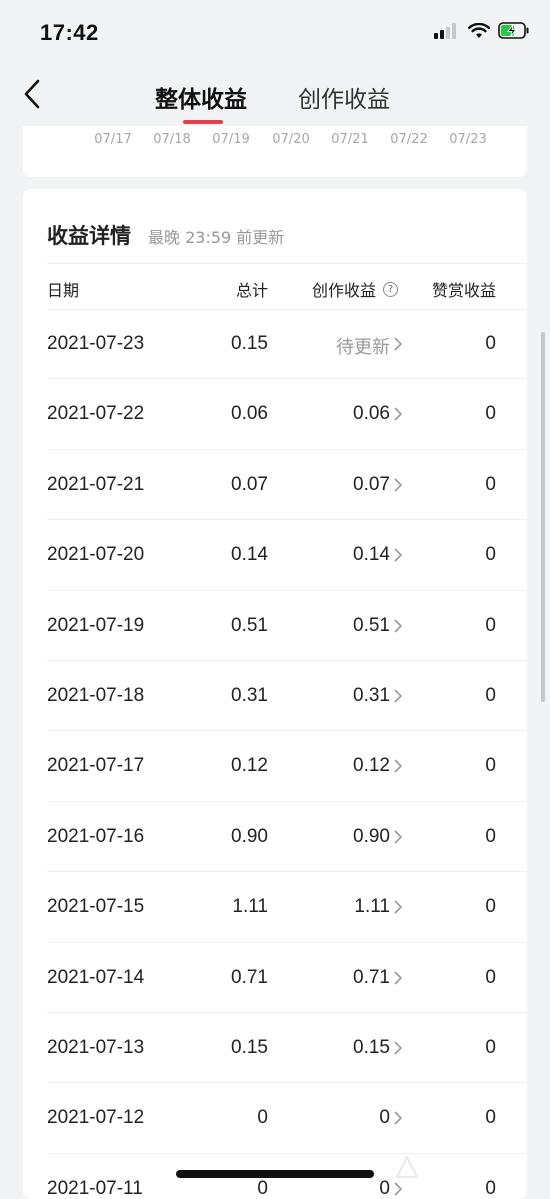 This screenshot has height=1199, width=550. What do you see at coordinates (96, 1118) in the screenshot?
I see `row-date: 2021-07-12` at bounding box center [96, 1118].